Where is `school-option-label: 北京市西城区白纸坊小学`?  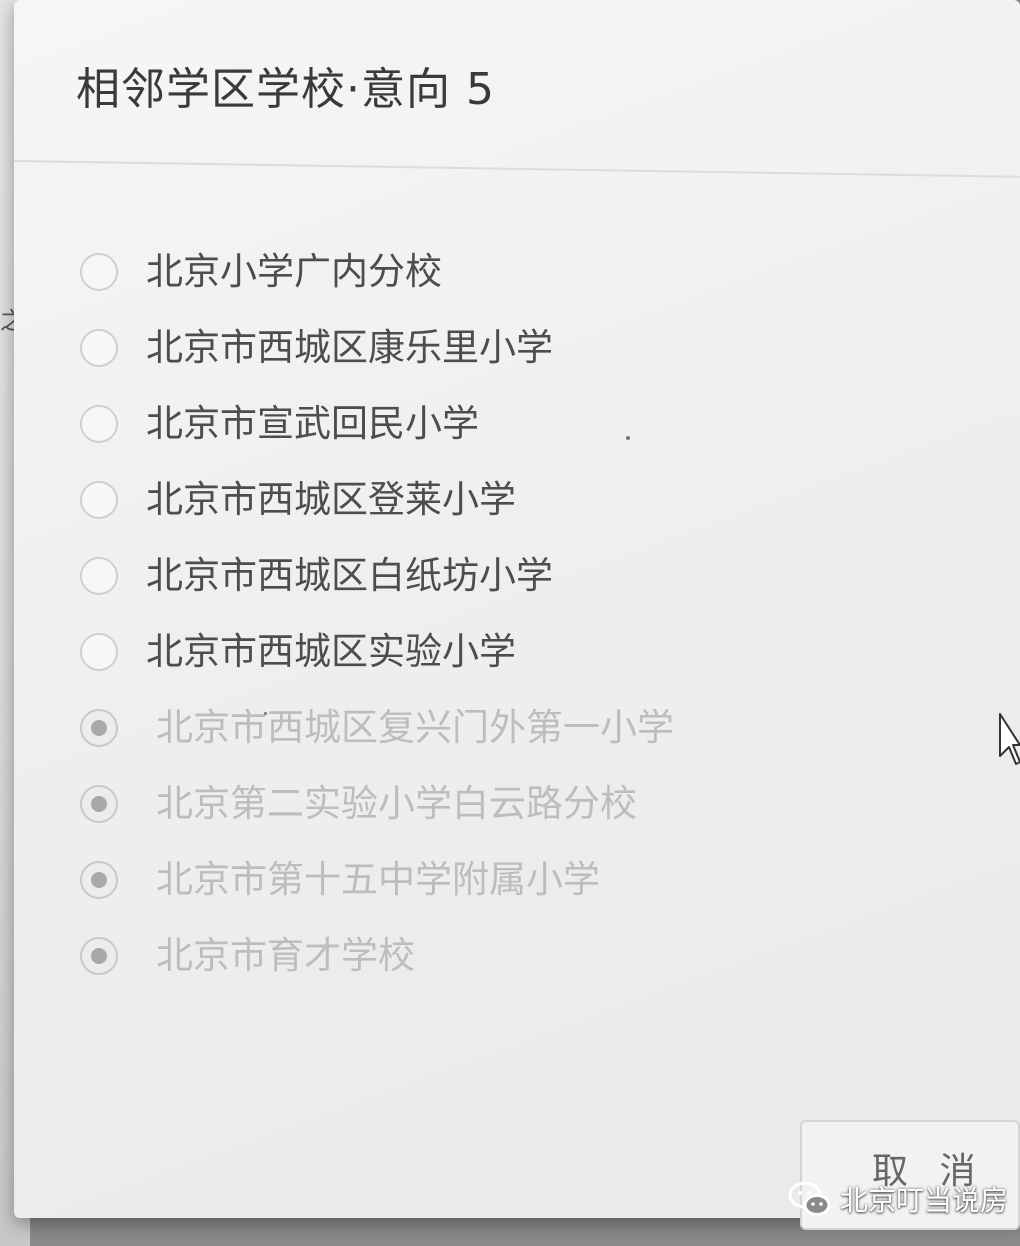
school-option-label: 北京市西城区白纸坊小学 is located at coordinates (349, 575).